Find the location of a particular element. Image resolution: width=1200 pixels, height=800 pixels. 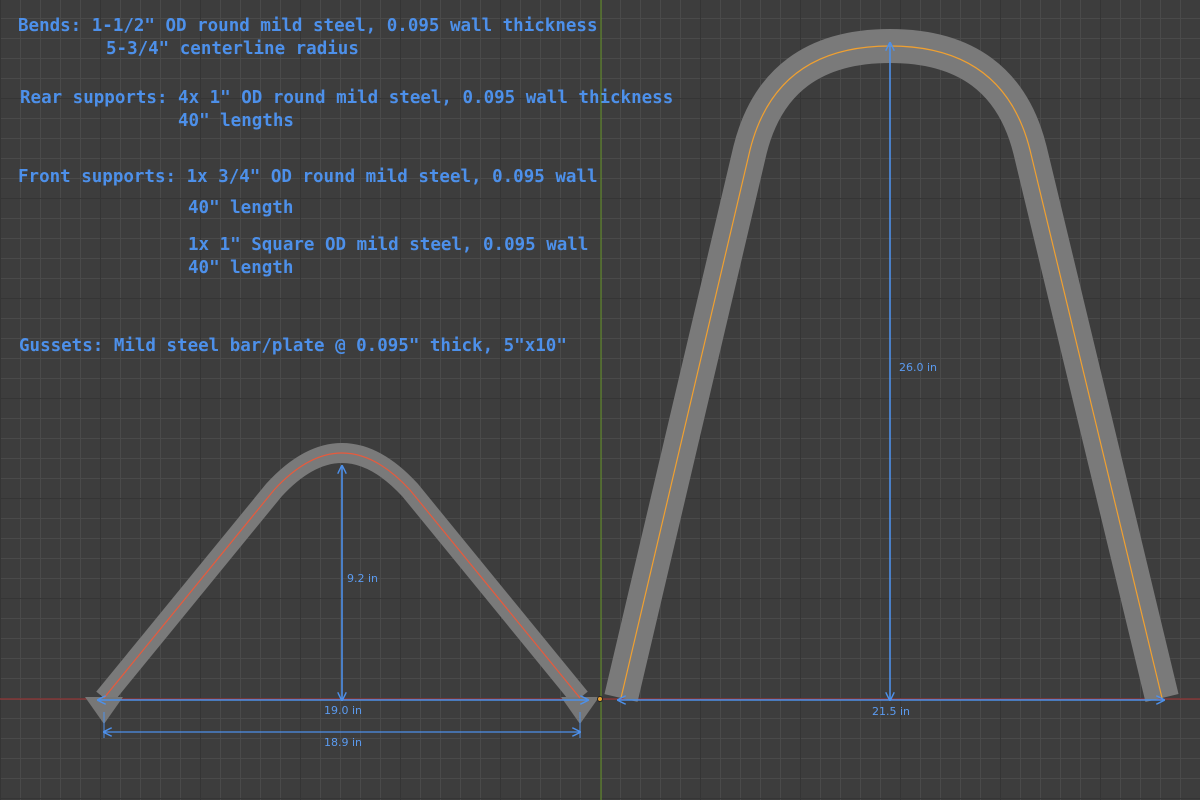

small-inner-width-label: 18.9 in is located at coordinates (343, 742).